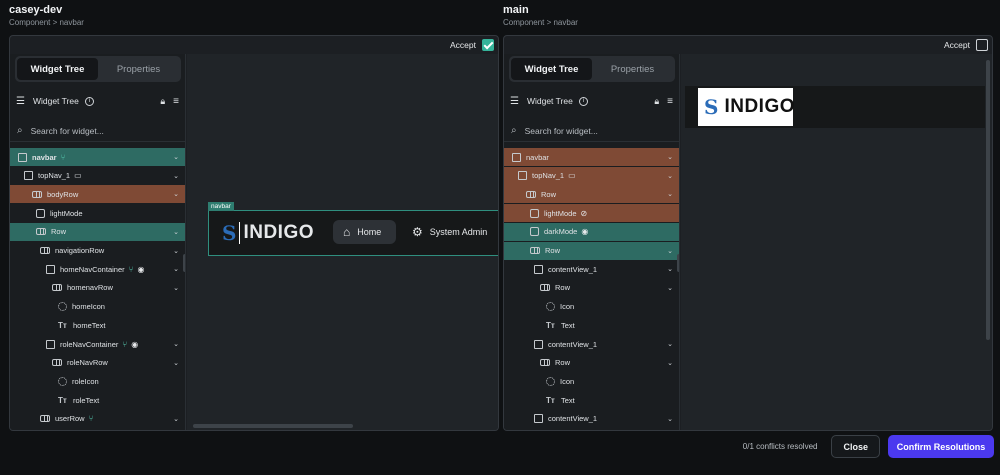  What do you see at coordinates (572, 176) in the screenshot?
I see `device-icon: ▭` at bounding box center [572, 176].